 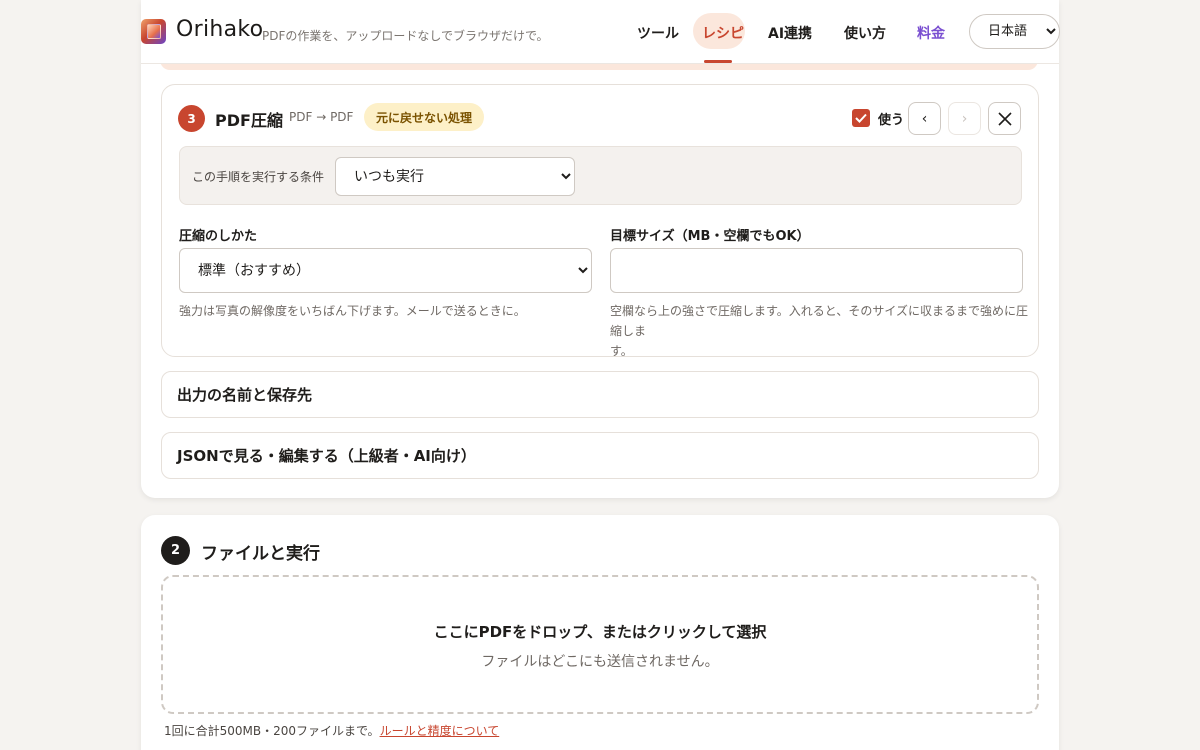 What do you see at coordinates (865, 33) in the screenshot?
I see `nav-how-to-use: 使い方` at bounding box center [865, 33].